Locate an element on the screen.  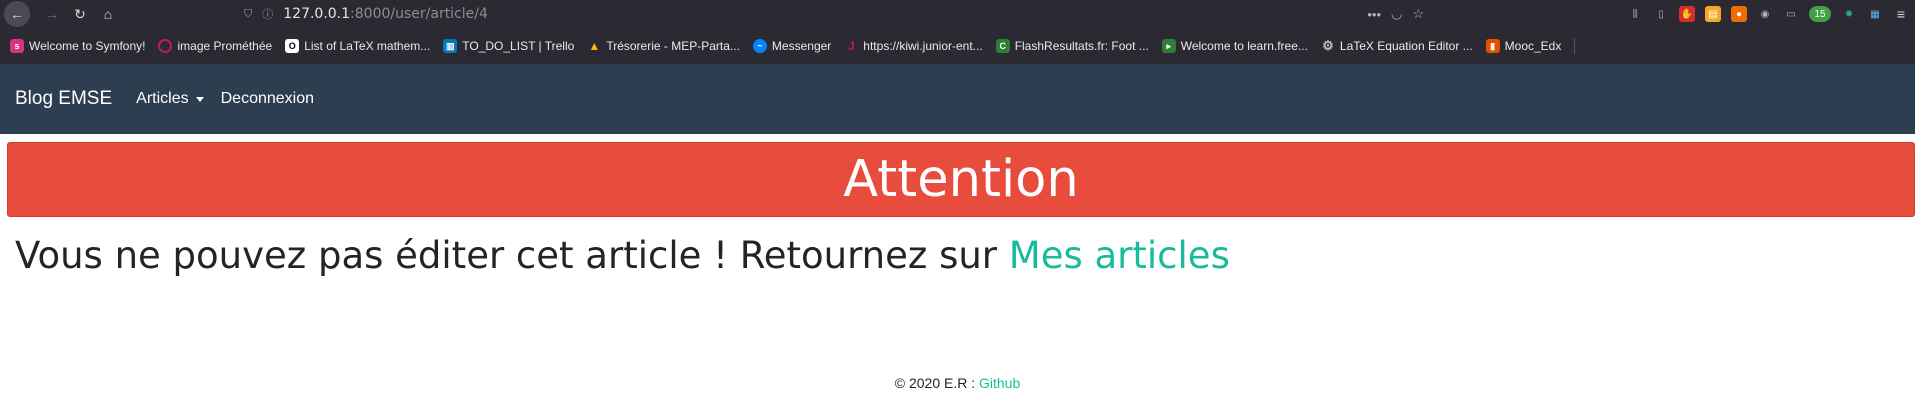
github-link: Github is located at coordinates (999, 383).